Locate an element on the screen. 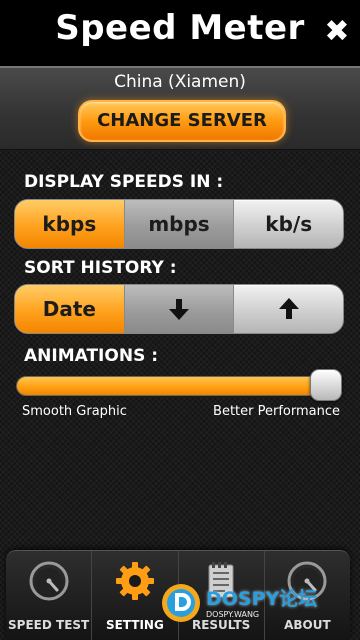  animations-slider-fill is located at coordinates (172, 386).